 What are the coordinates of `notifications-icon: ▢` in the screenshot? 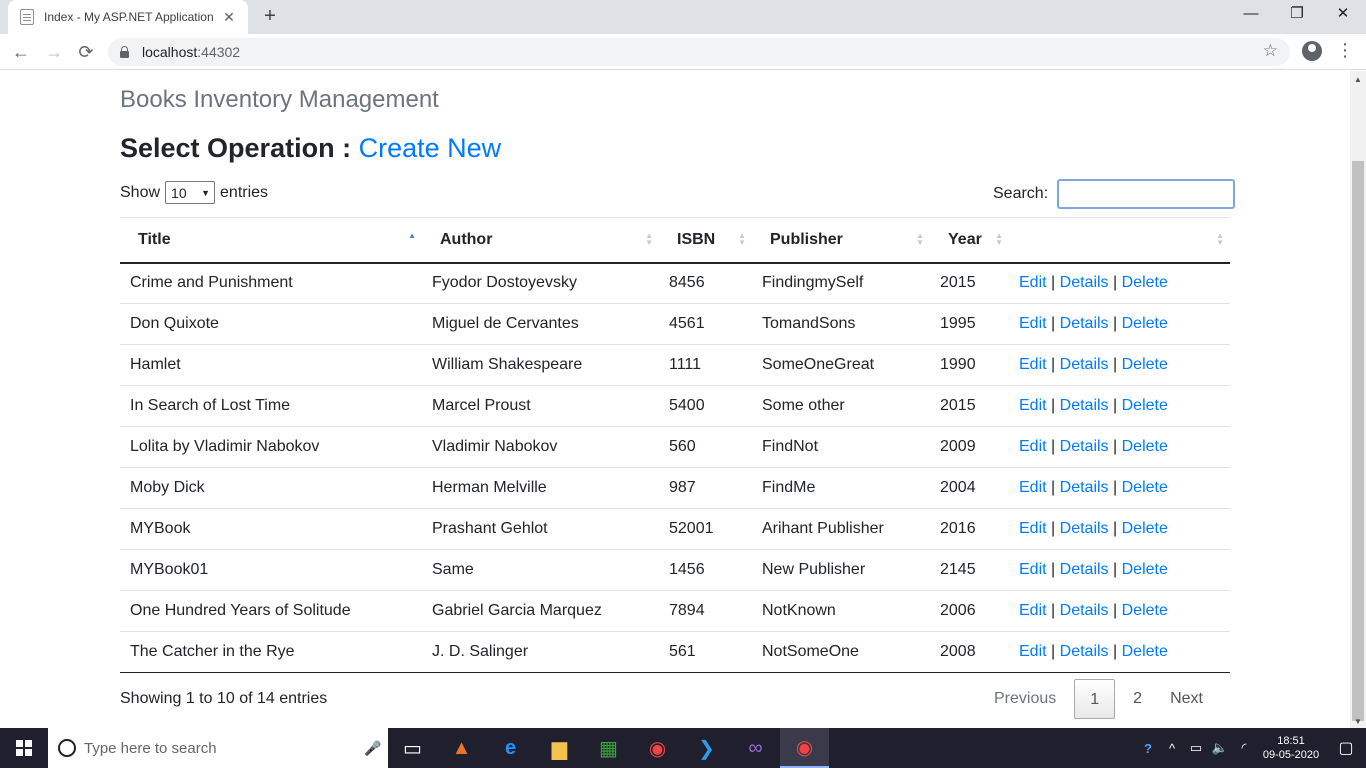 It's located at (1346, 748).